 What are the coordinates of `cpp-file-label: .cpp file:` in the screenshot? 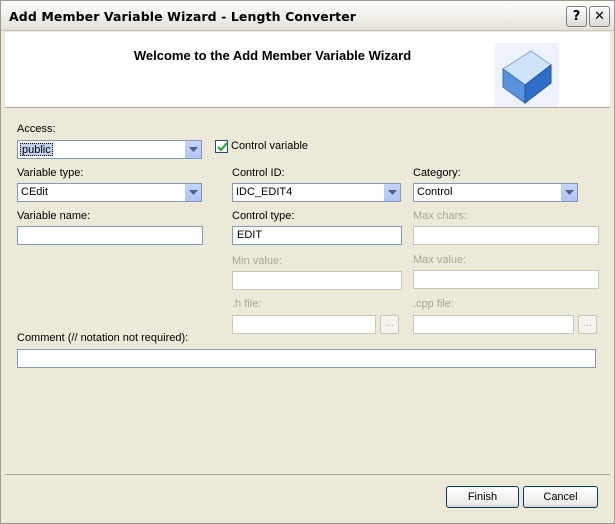 It's located at (433, 304).